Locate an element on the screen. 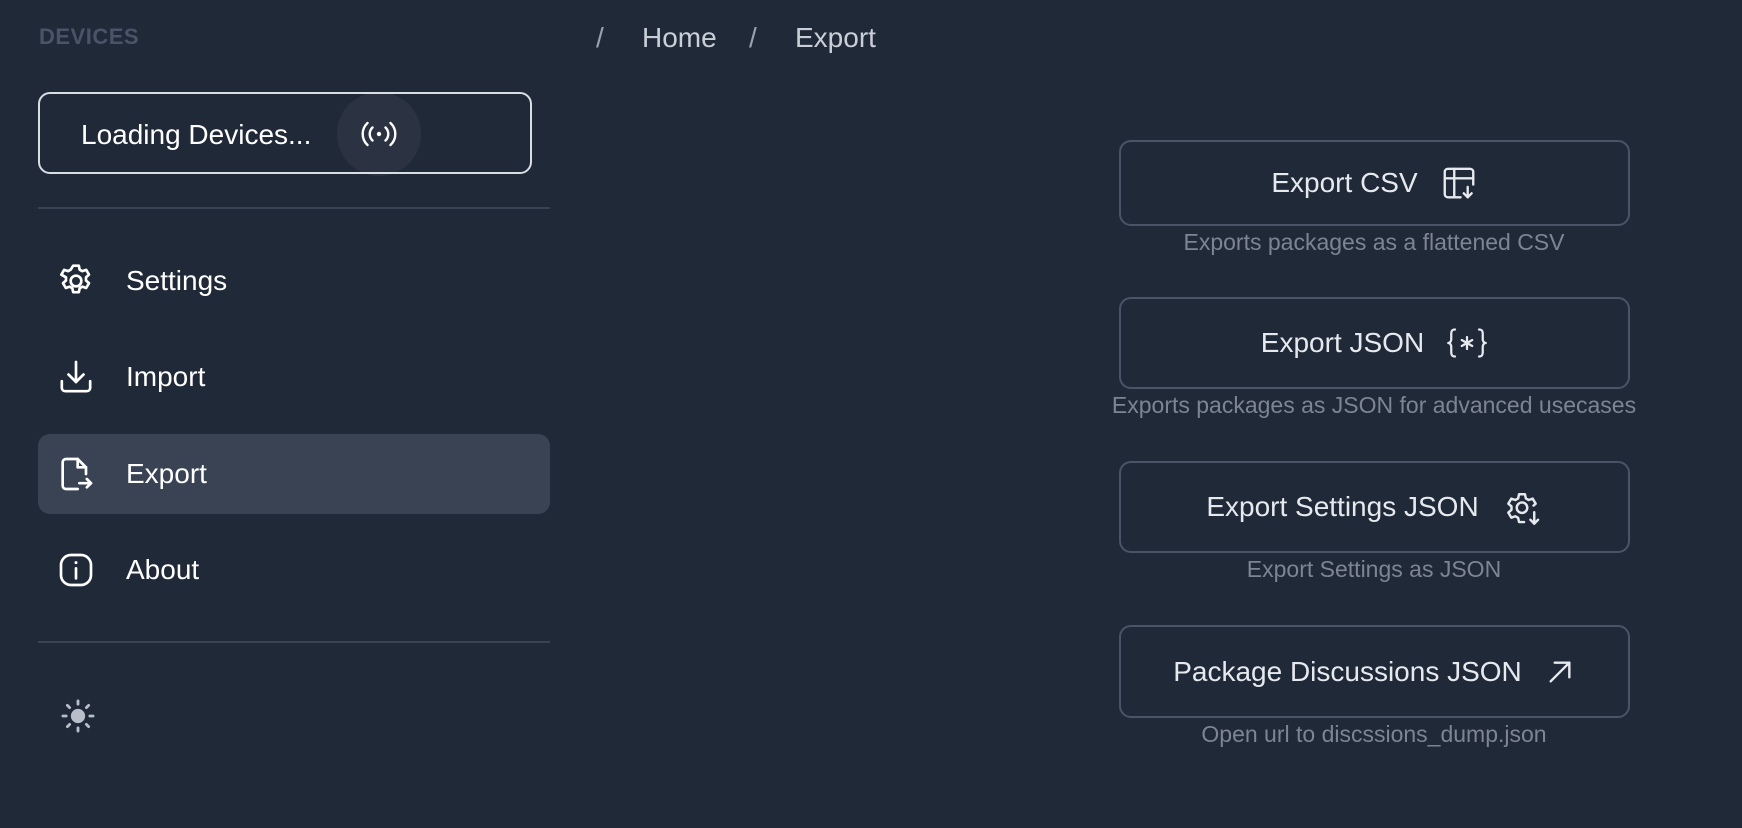  export-csv-label: Export CSV is located at coordinates (1344, 182).